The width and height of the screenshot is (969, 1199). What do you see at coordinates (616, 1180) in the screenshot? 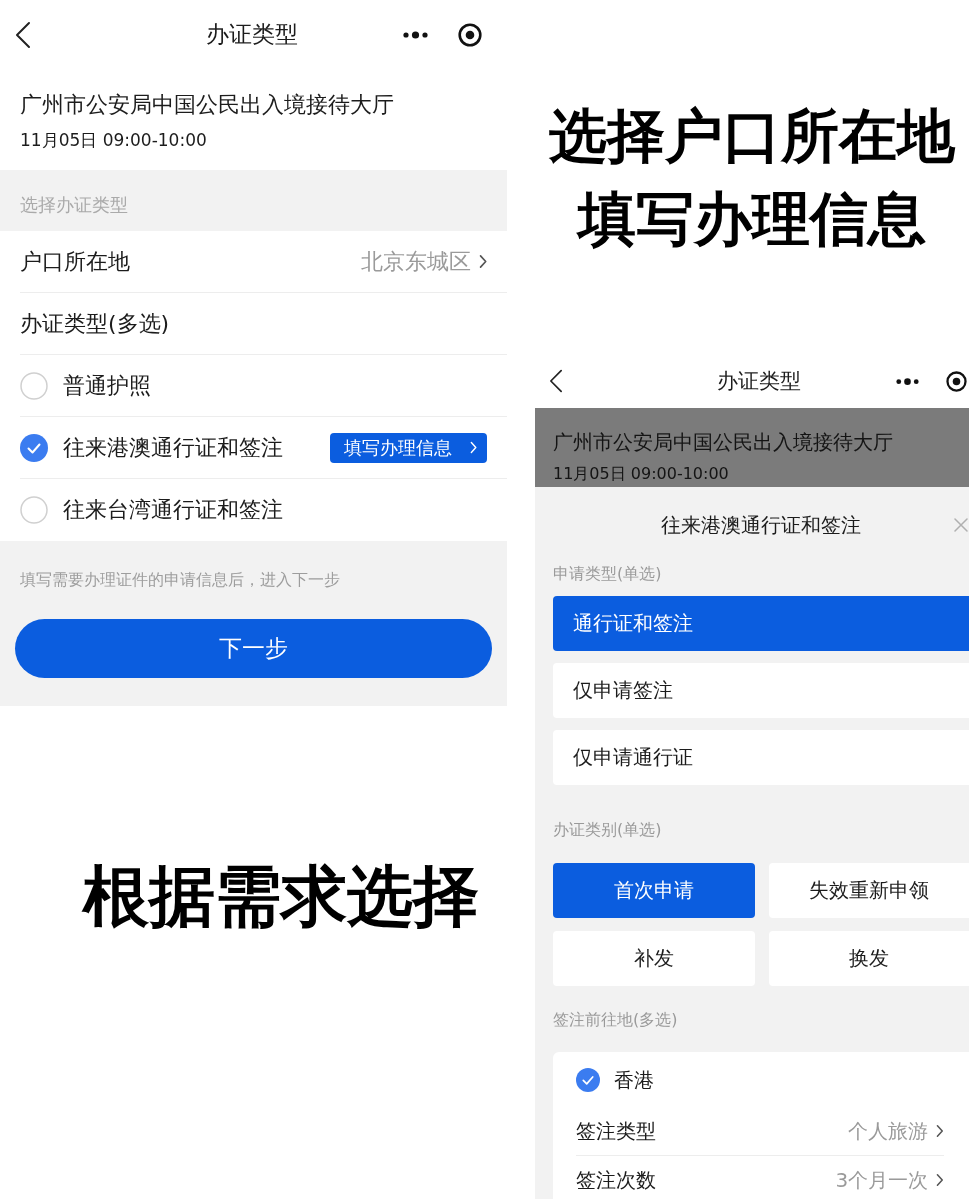
I see `field-label: 签注次数` at bounding box center [616, 1180].